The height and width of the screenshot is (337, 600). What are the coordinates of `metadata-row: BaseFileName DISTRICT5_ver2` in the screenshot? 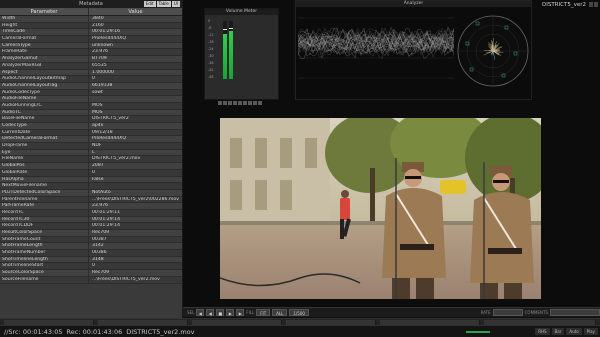 It's located at (91, 119).